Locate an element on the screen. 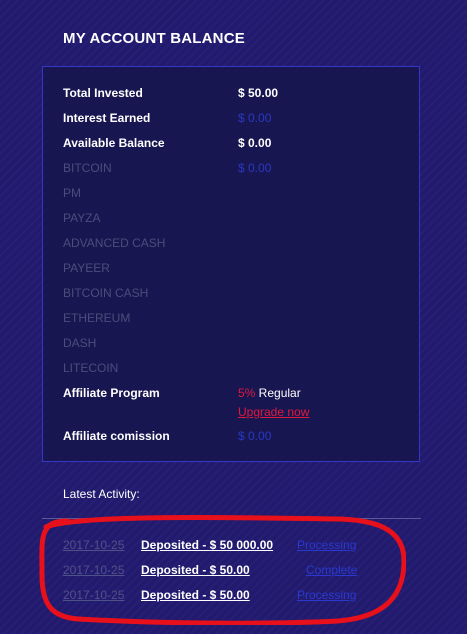  currency-label: LITECOIN is located at coordinates (91, 368).